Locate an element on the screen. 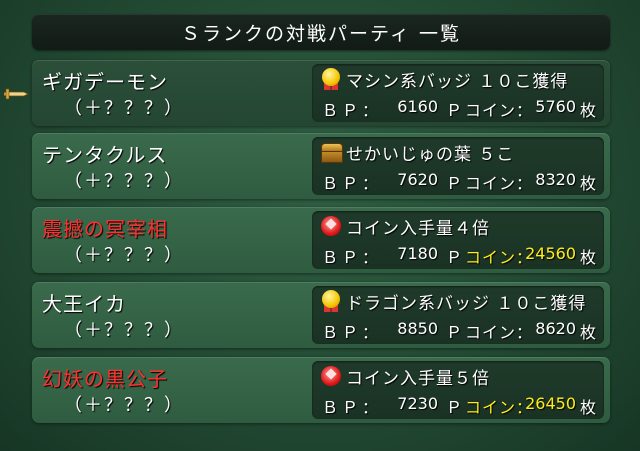  coin-value: 8320 is located at coordinates (555, 179).